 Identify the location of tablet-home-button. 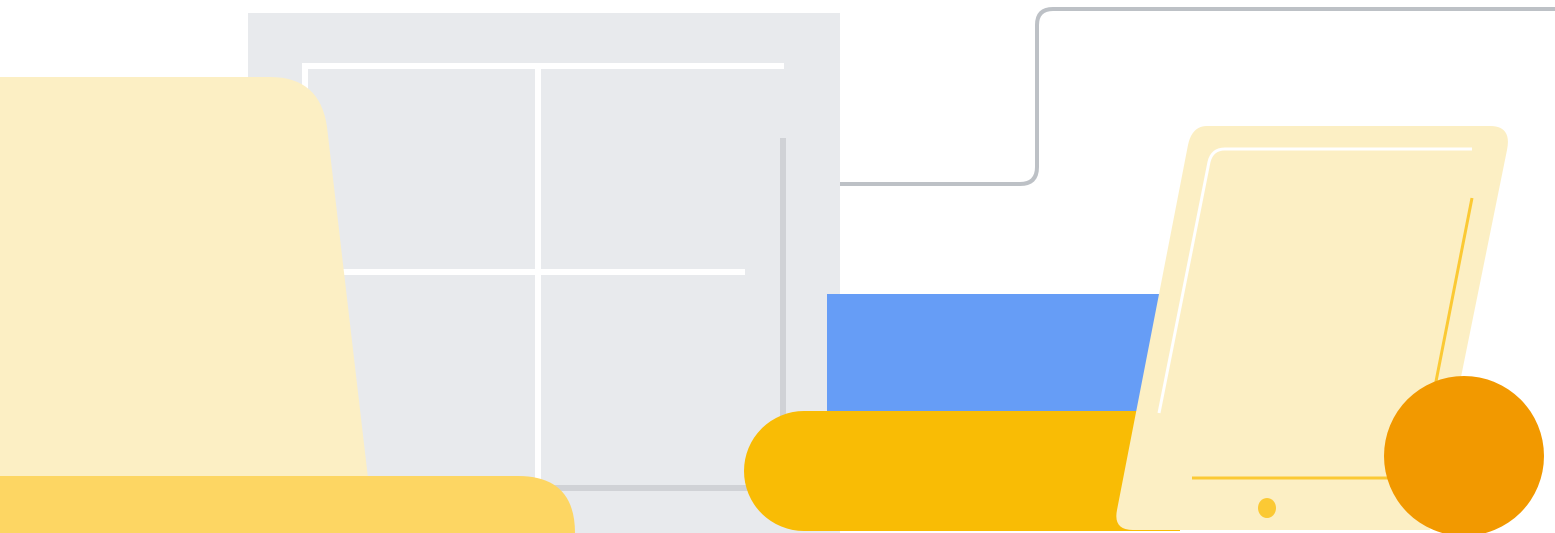
(1267, 508).